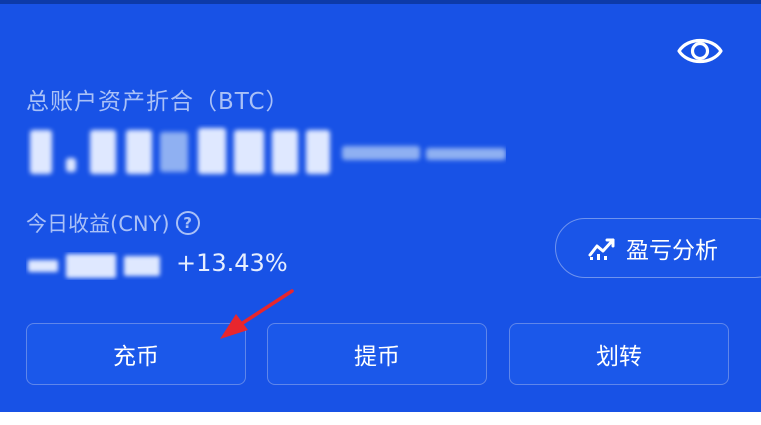 Image resolution: width=761 pixels, height=425 pixels. I want to click on eye-icon, so click(700, 51).